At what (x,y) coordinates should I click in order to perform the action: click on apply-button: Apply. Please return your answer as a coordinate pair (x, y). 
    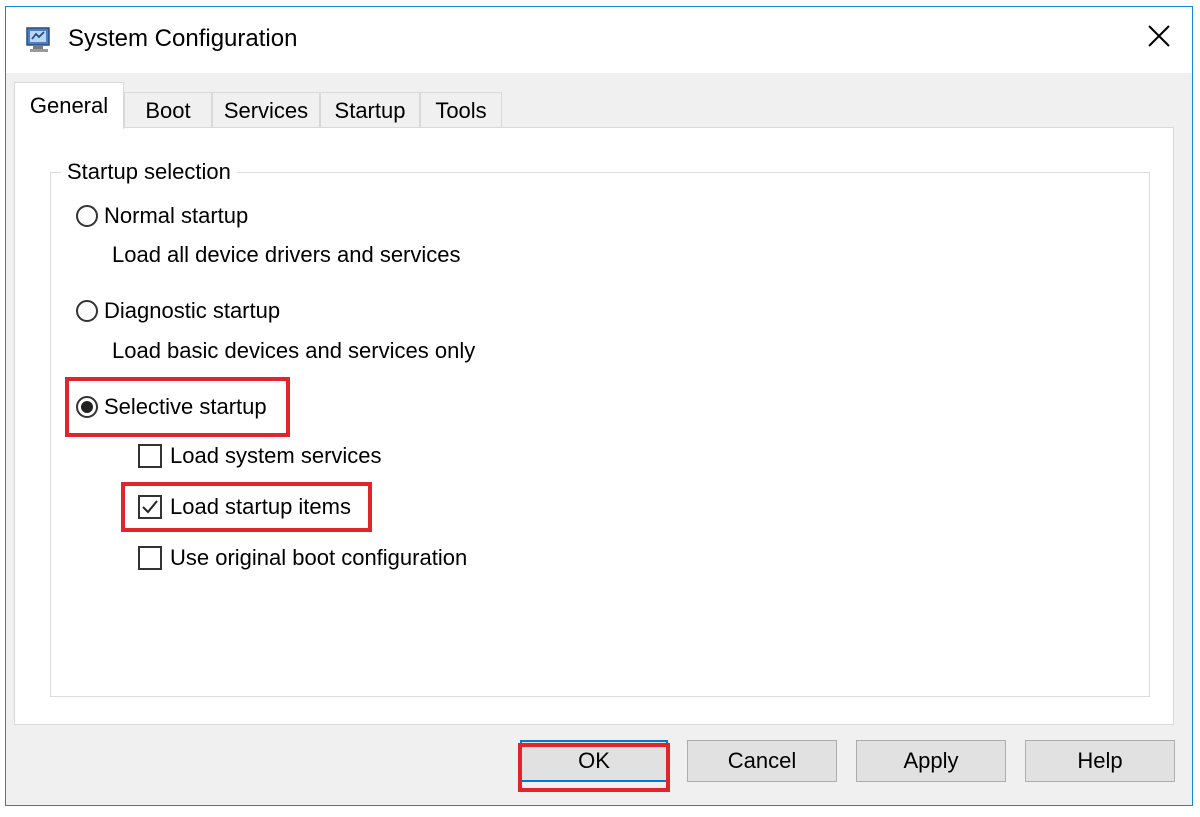
    Looking at the image, I should click on (931, 761).